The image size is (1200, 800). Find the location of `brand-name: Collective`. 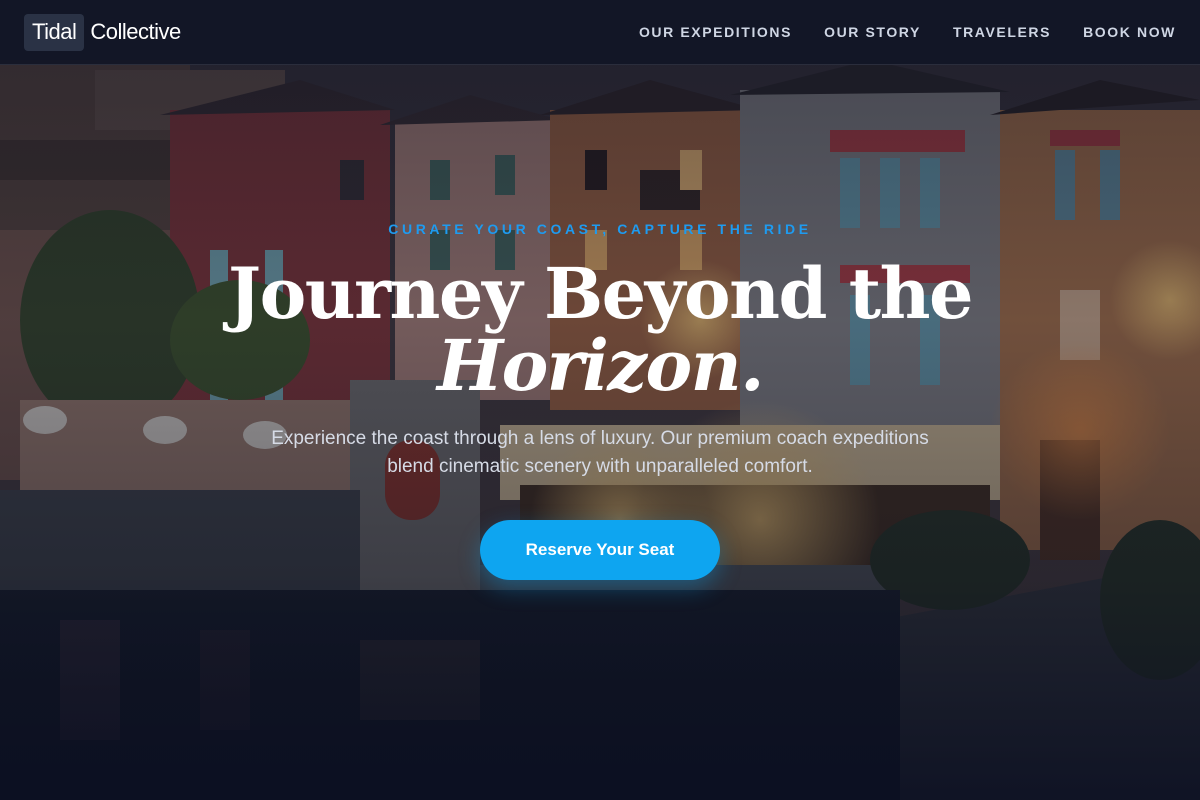

brand-name: Collective is located at coordinates (135, 31).